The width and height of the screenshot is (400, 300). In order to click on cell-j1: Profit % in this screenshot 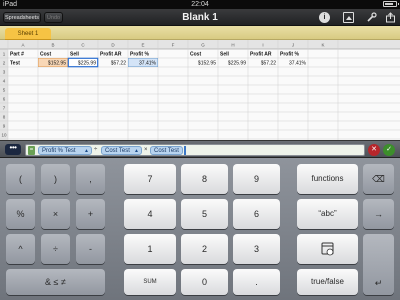, I will do `click(289, 55)`.